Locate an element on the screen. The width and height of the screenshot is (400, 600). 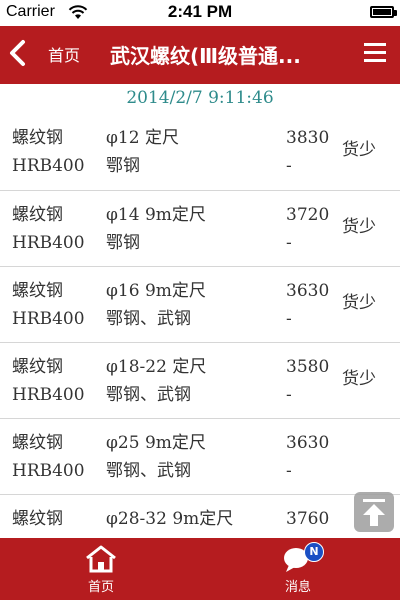
tab-bar: 首页 N 消息 is located at coordinates (200, 569).